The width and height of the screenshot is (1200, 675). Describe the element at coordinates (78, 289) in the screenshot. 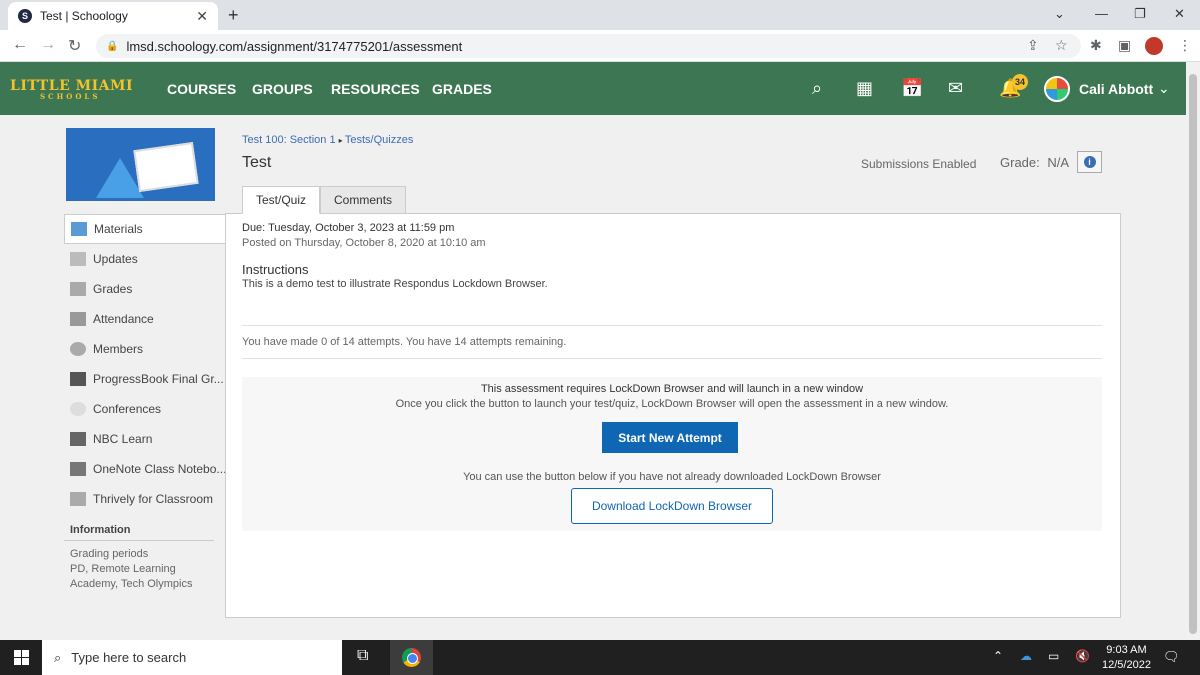

I see `grades-icon` at that location.